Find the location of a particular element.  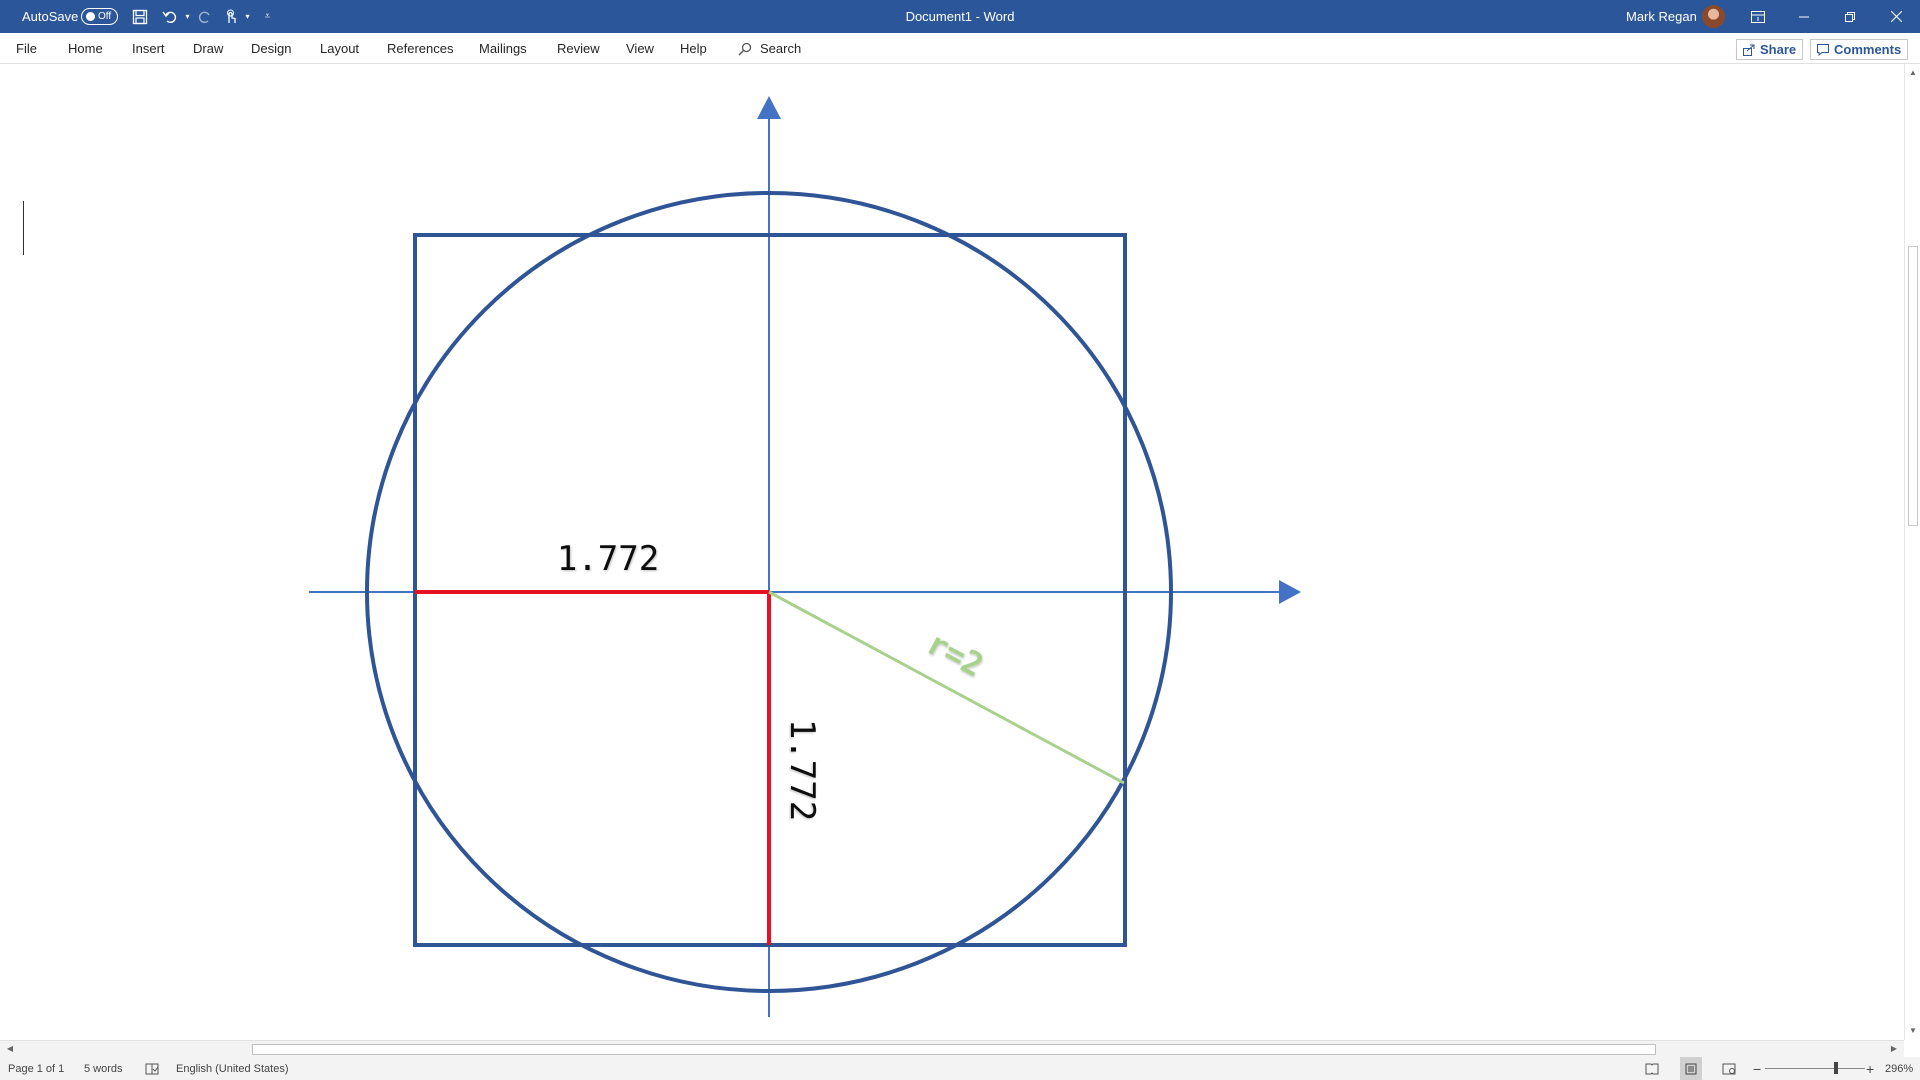

ribbon-display-options-icon is located at coordinates (1758, 16).